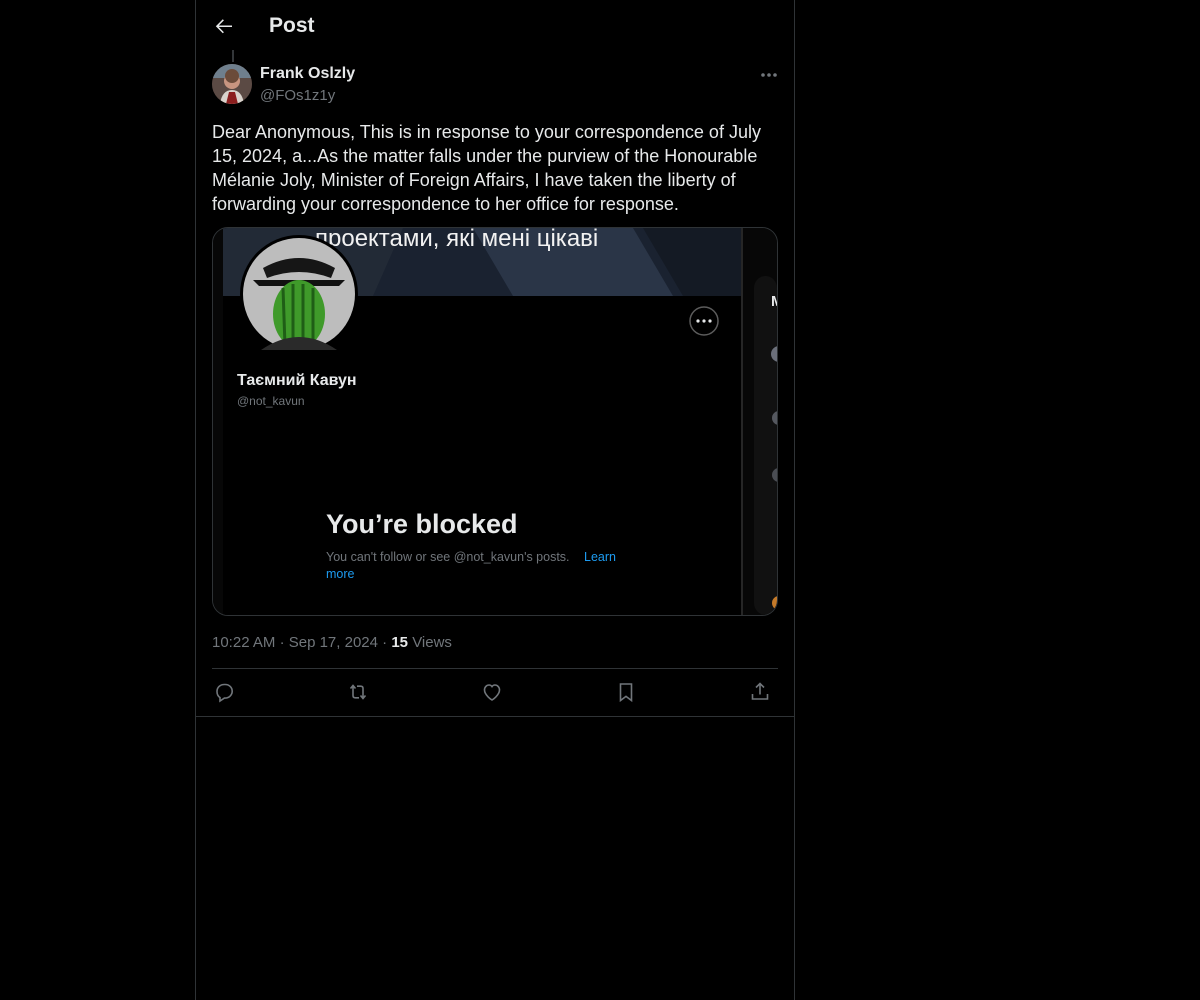 The width and height of the screenshot is (1200, 1000). I want to click on author-handle: @FOs1z1y, so click(297, 95).